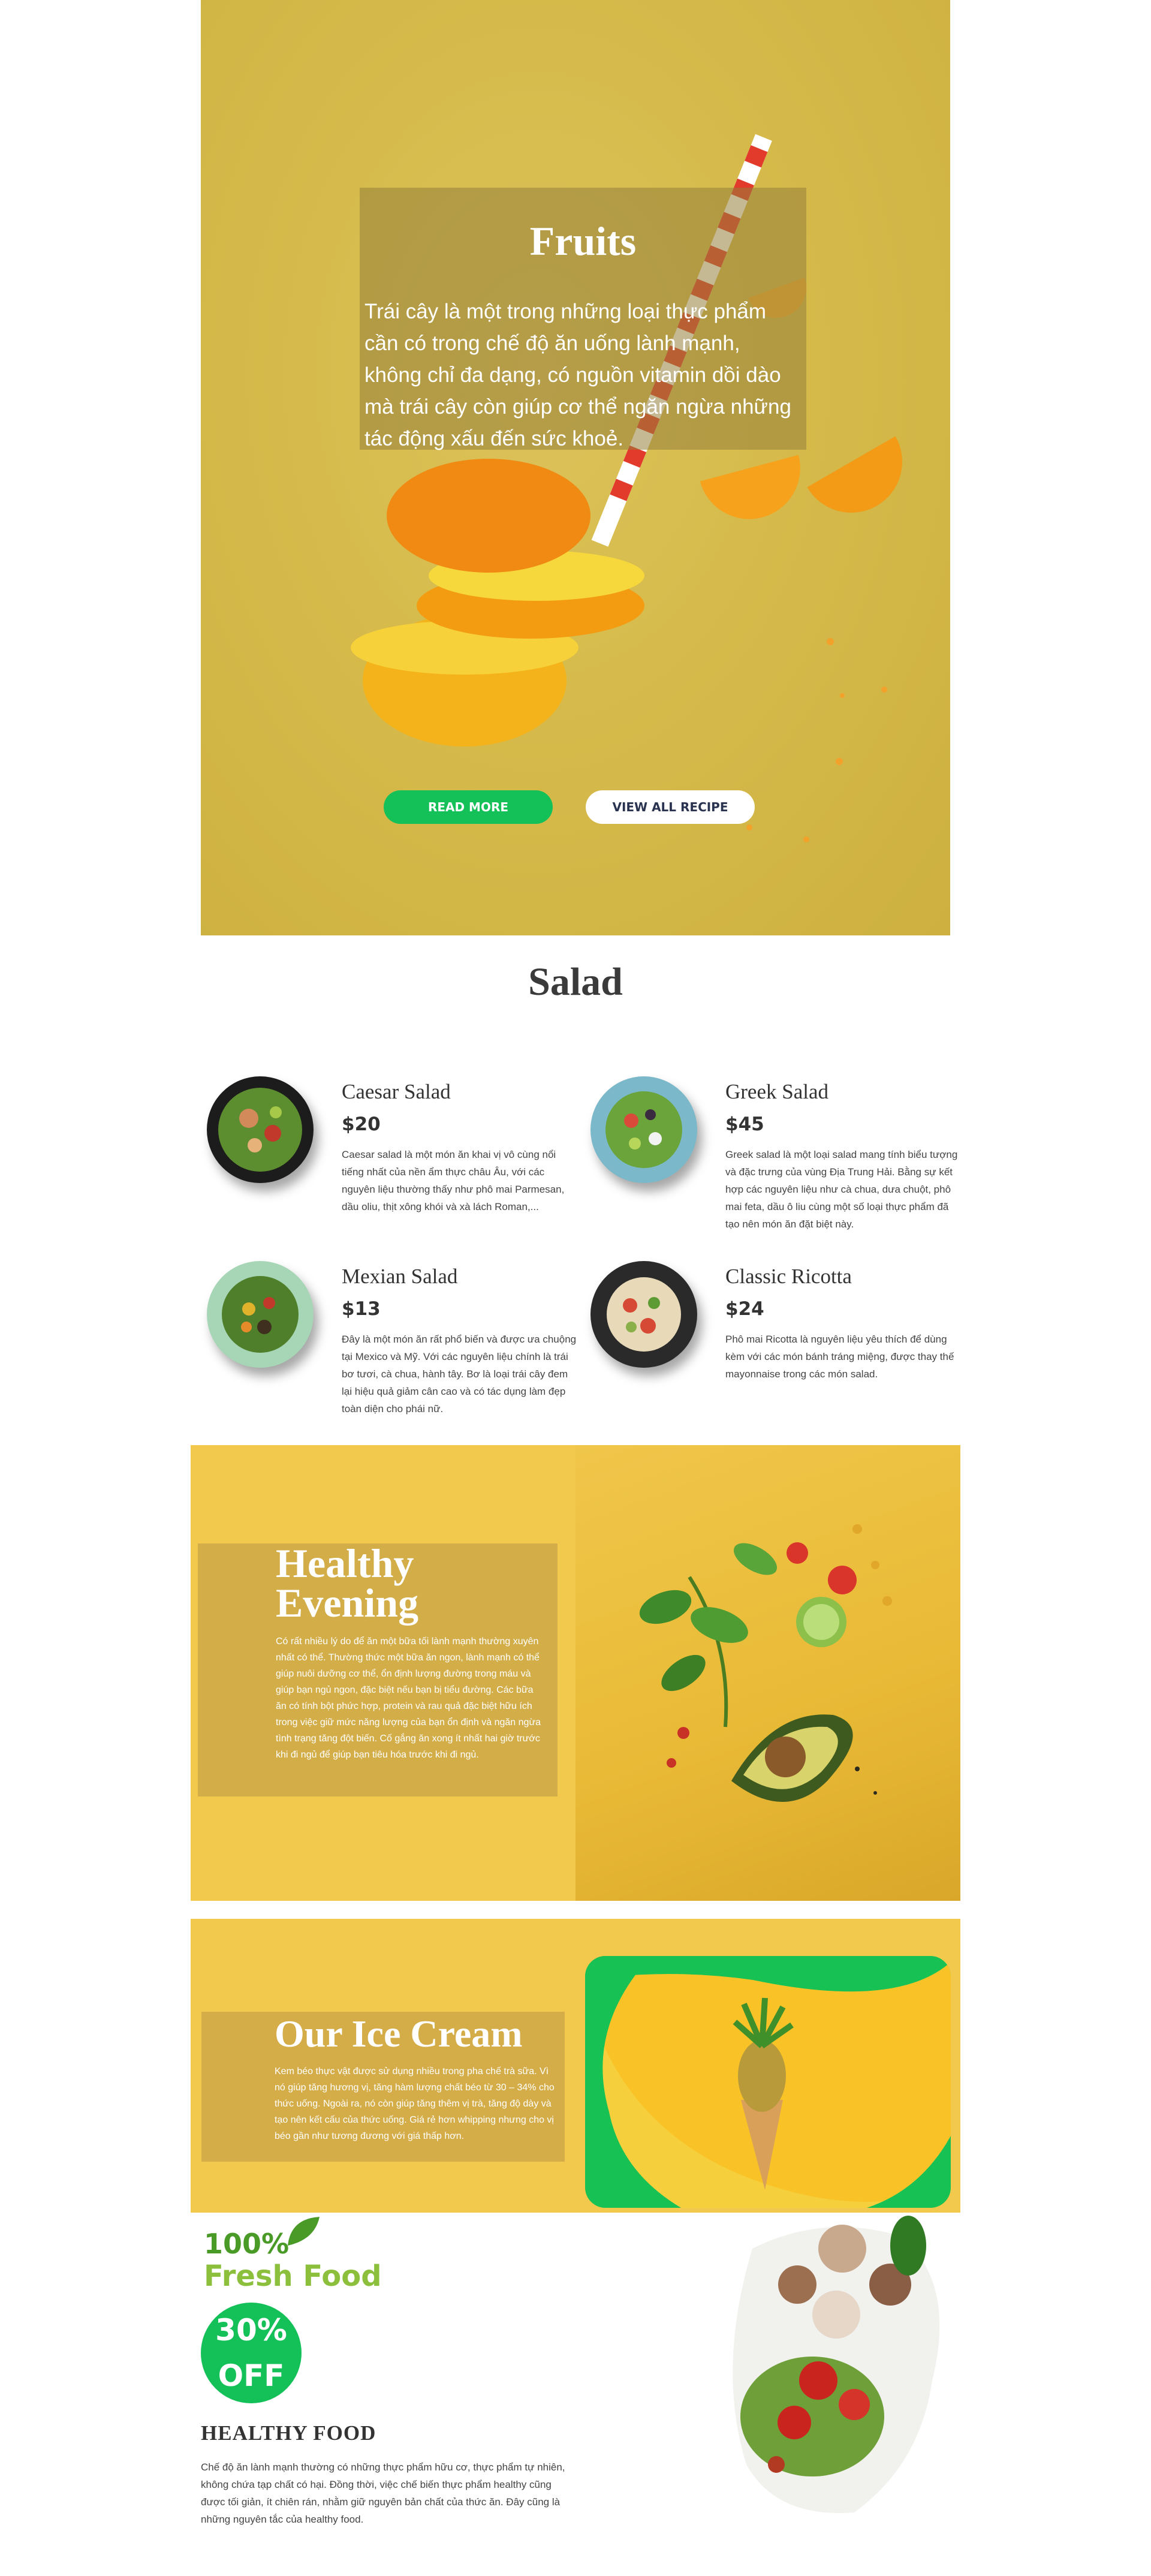  I want to click on healthy-evening-image, so click(768, 1673).